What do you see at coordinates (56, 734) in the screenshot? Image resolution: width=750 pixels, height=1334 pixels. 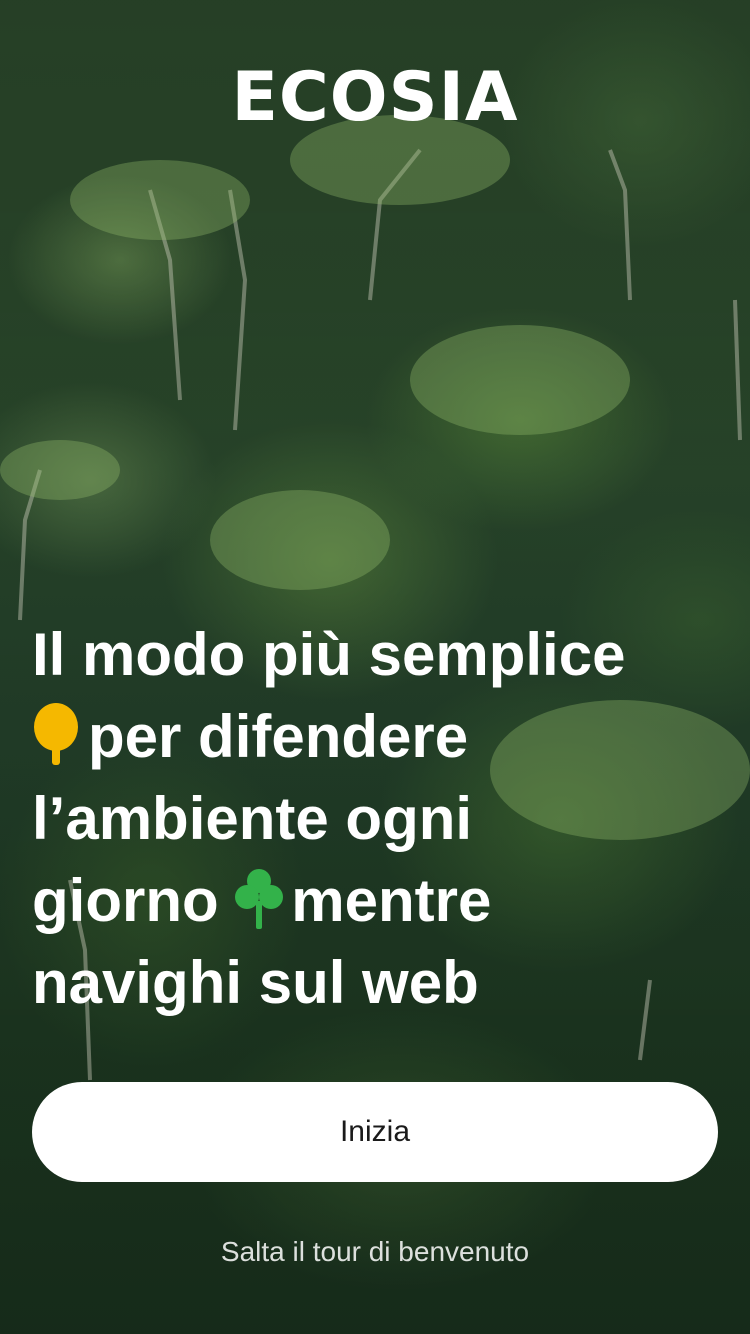 I see `tree-emoji-icon` at bounding box center [56, 734].